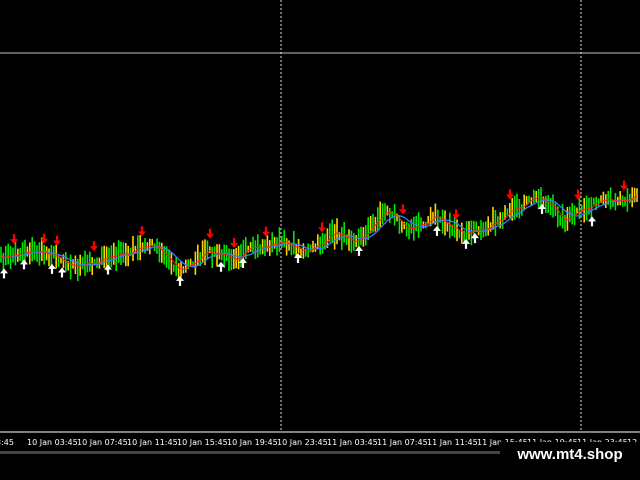  I want to click on watermark-text: www.mt4.shop, so click(570, 455).